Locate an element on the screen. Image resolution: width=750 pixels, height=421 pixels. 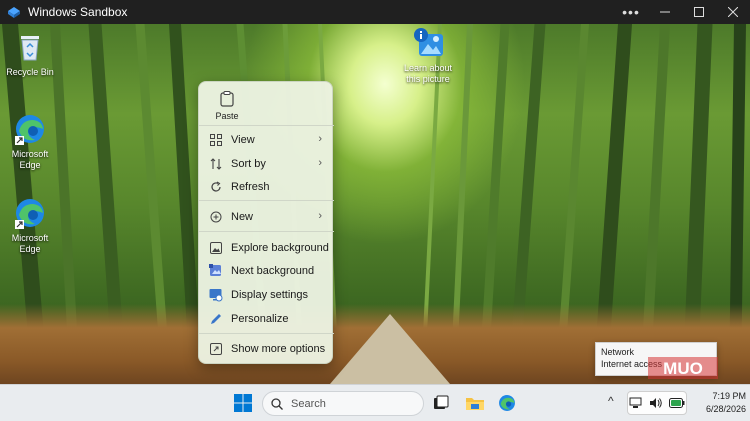
desktop-icon-recycle-bin: Recycle Bin is located at coordinates (30, 54).